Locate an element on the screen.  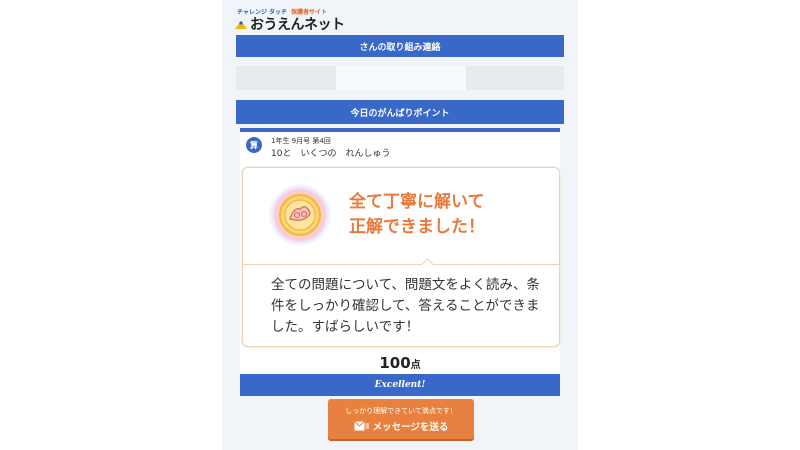
award-headline-line1: 全て丁寧に解いて is located at coordinates (417, 202).